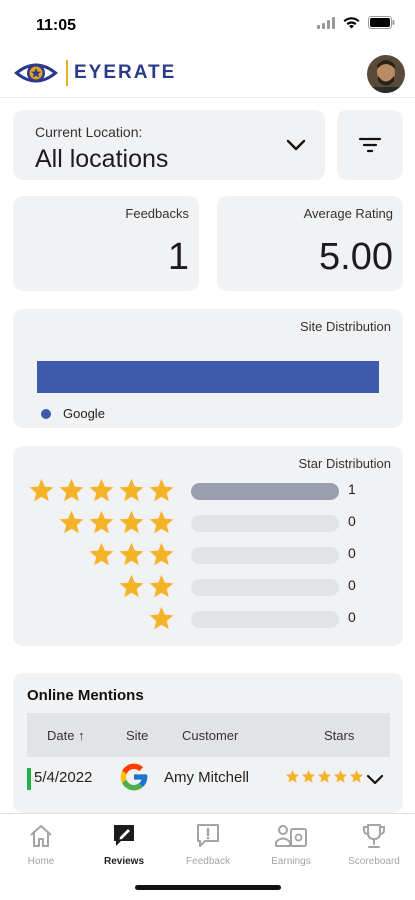 The height and width of the screenshot is (900, 415). Describe the element at coordinates (85, 695) in the screenshot. I see `online-mentions-title: Online Mentions` at that location.